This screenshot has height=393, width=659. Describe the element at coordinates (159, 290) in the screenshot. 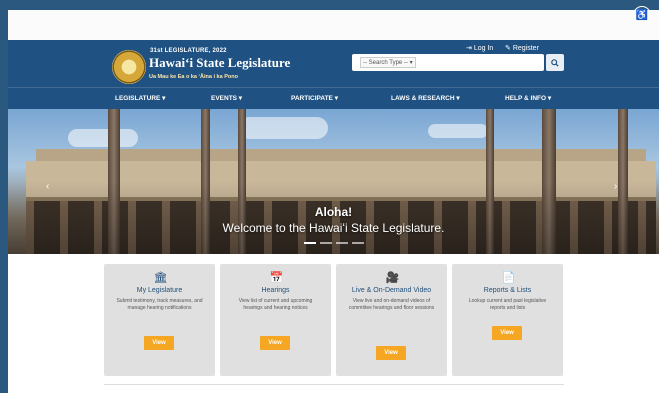

I see `card-title: My Legislature` at that location.